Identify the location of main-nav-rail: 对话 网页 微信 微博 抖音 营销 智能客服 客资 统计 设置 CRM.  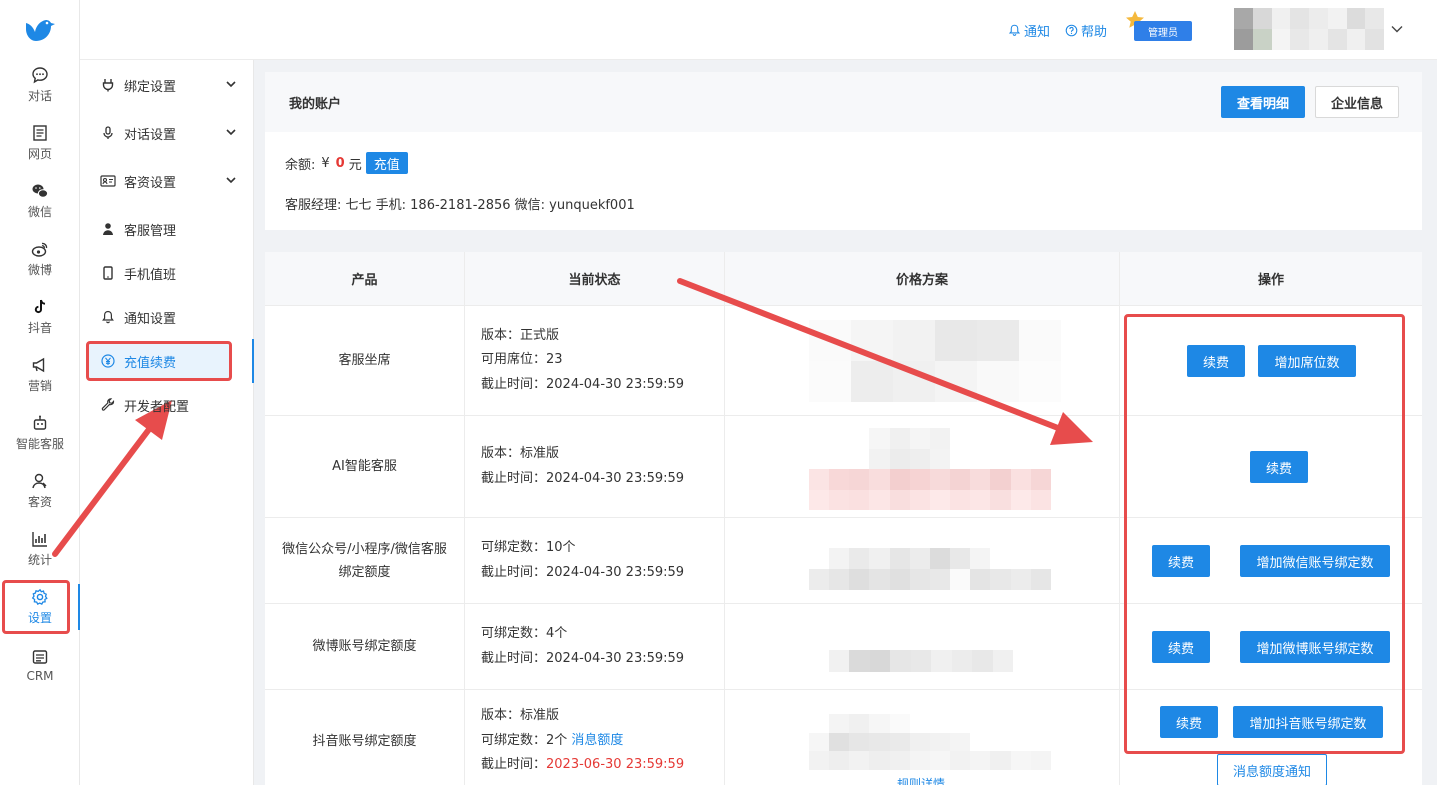
(40, 392).